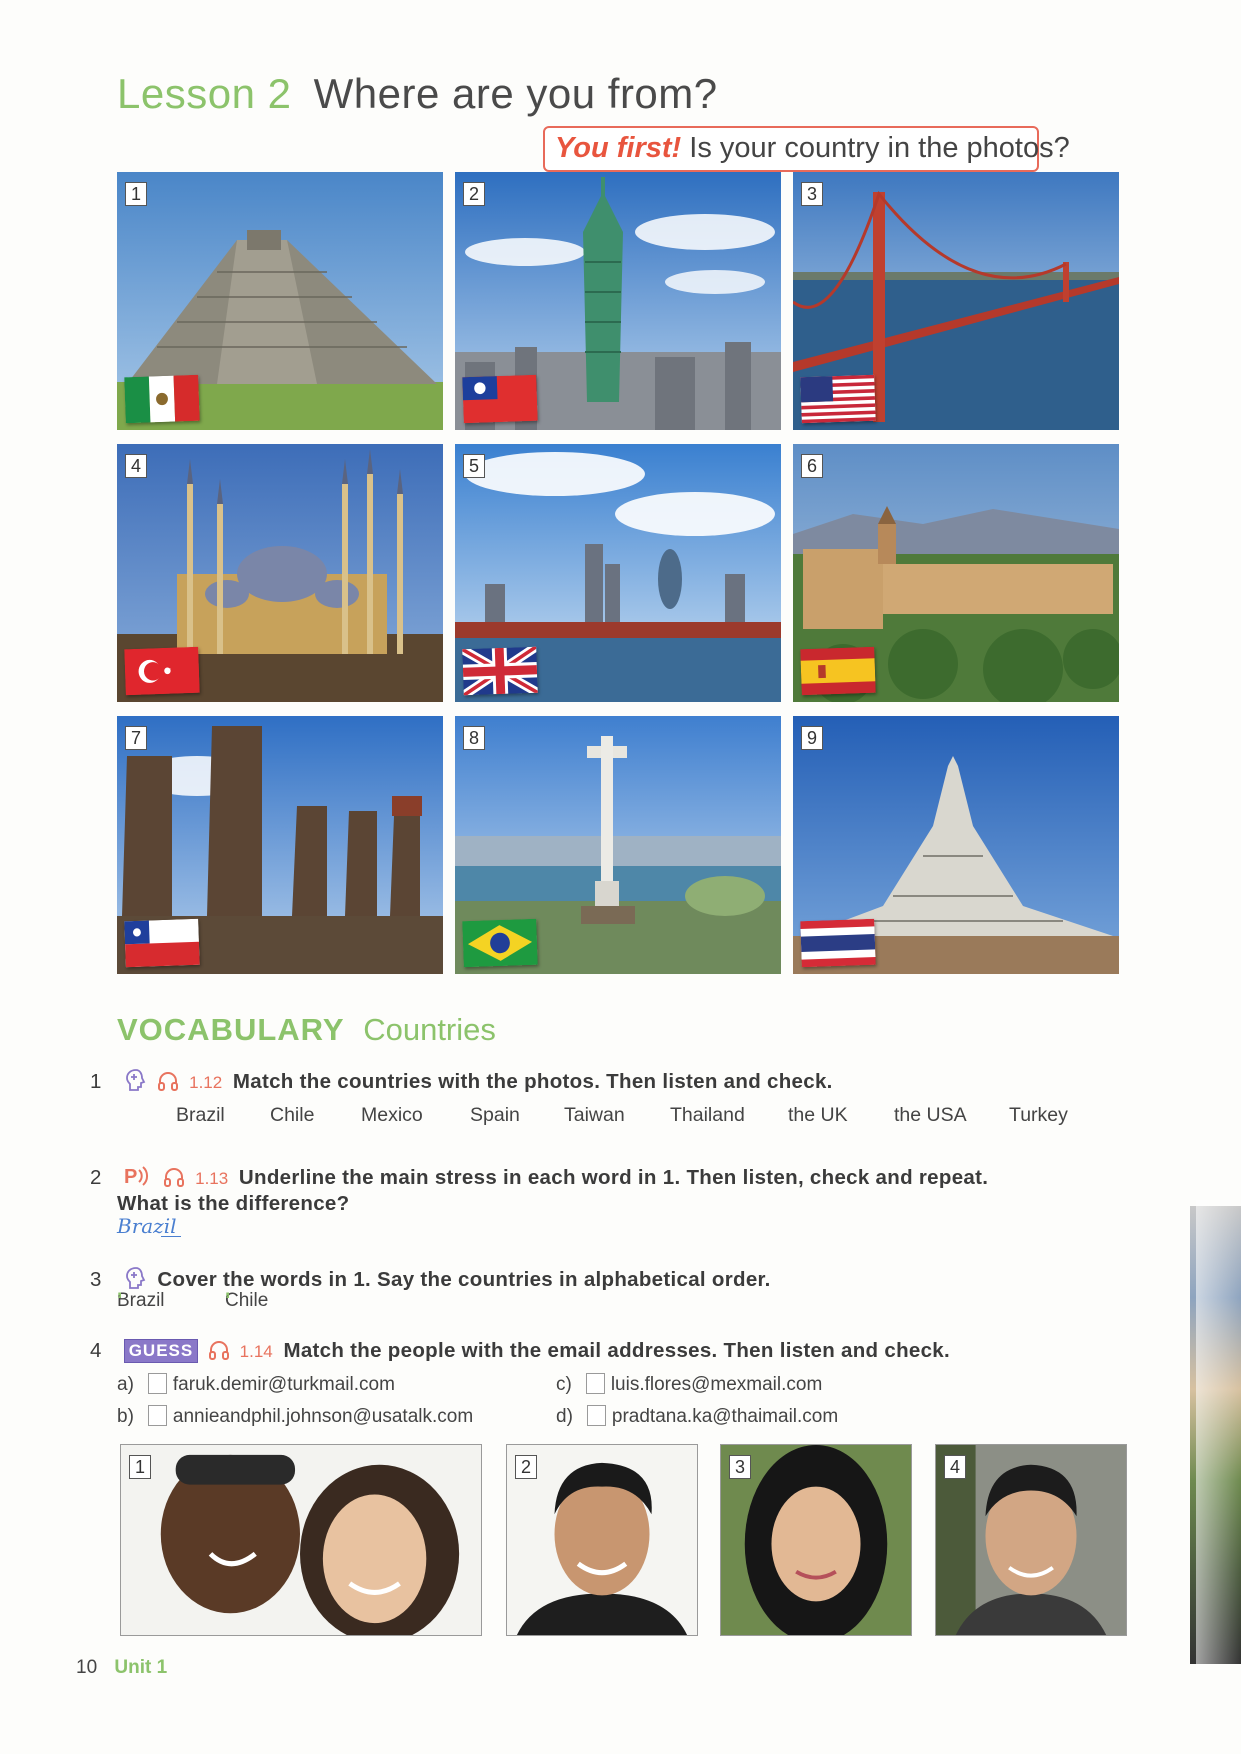 The height and width of the screenshot is (1754, 1241). I want to click on exercise-number: 4, so click(96, 1350).